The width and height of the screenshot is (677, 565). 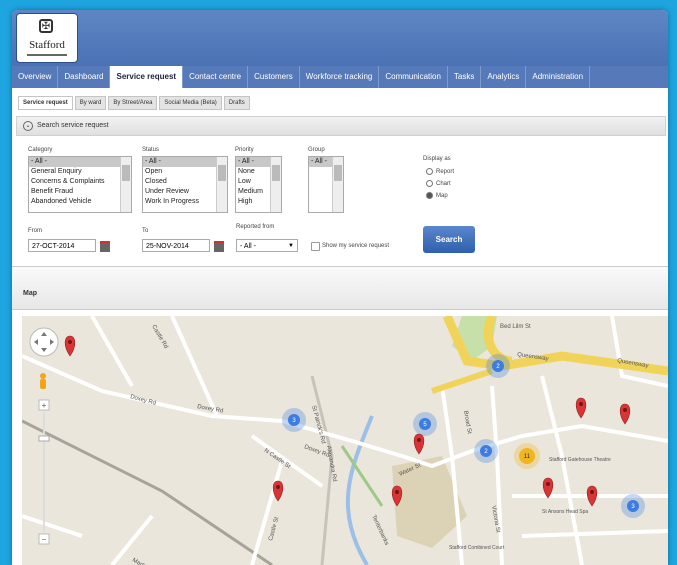 I want to click on list-option: Abandoned Vehicle, so click(x=80, y=202).